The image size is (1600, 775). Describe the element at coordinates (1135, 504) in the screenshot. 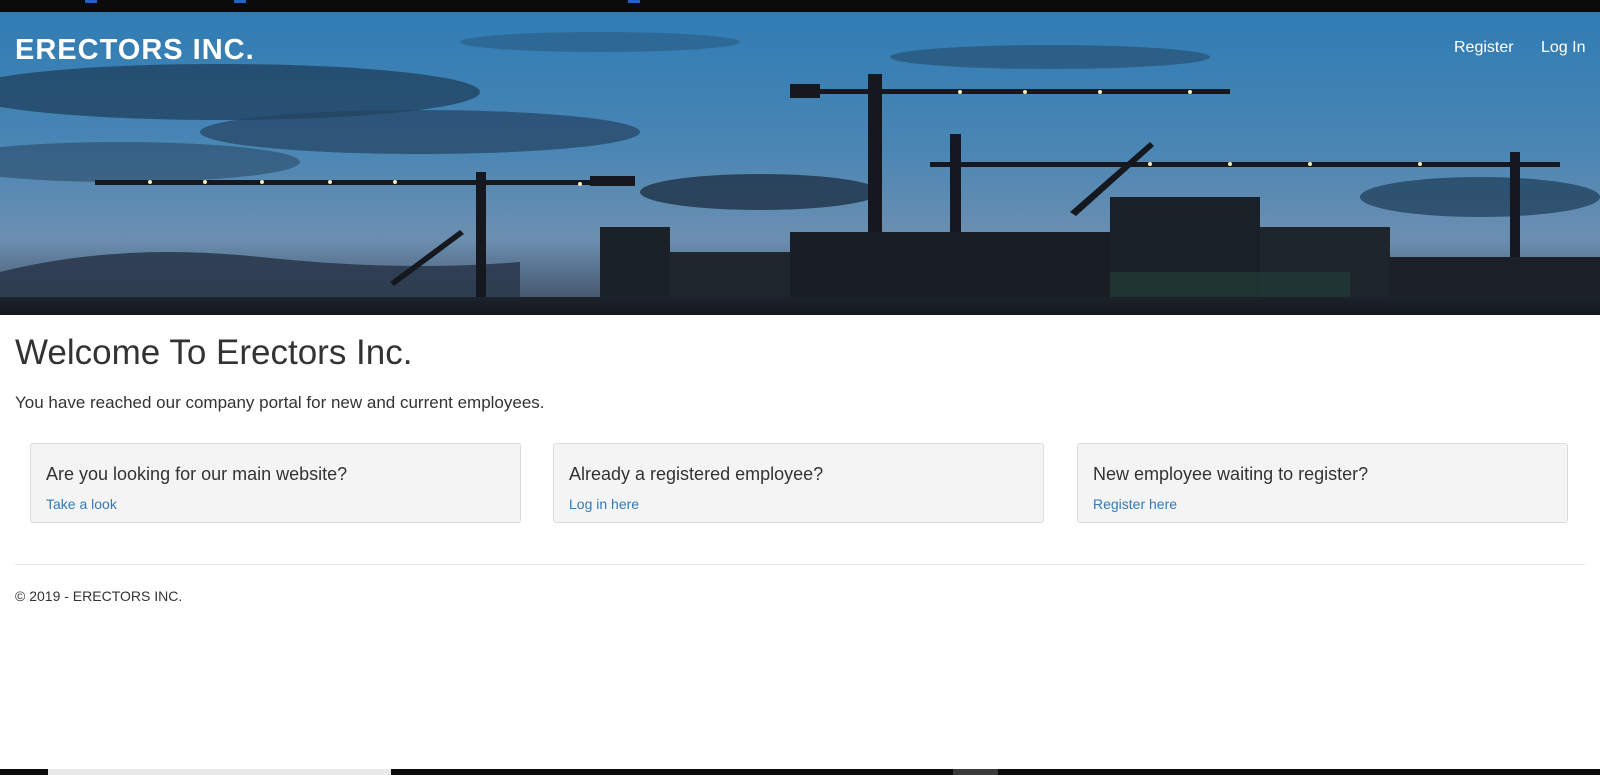

I see `register-here-link: Register here` at that location.